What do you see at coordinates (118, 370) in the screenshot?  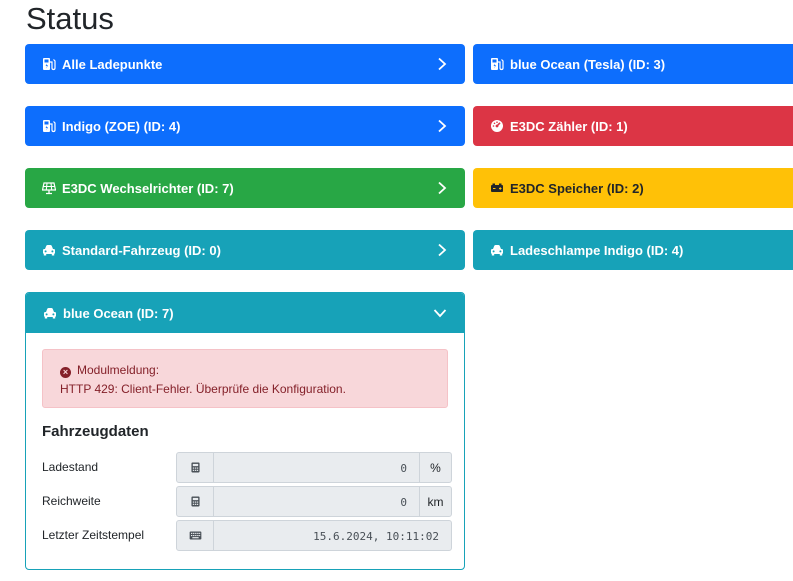 I see `alert-title: Modulmeldung:` at bounding box center [118, 370].